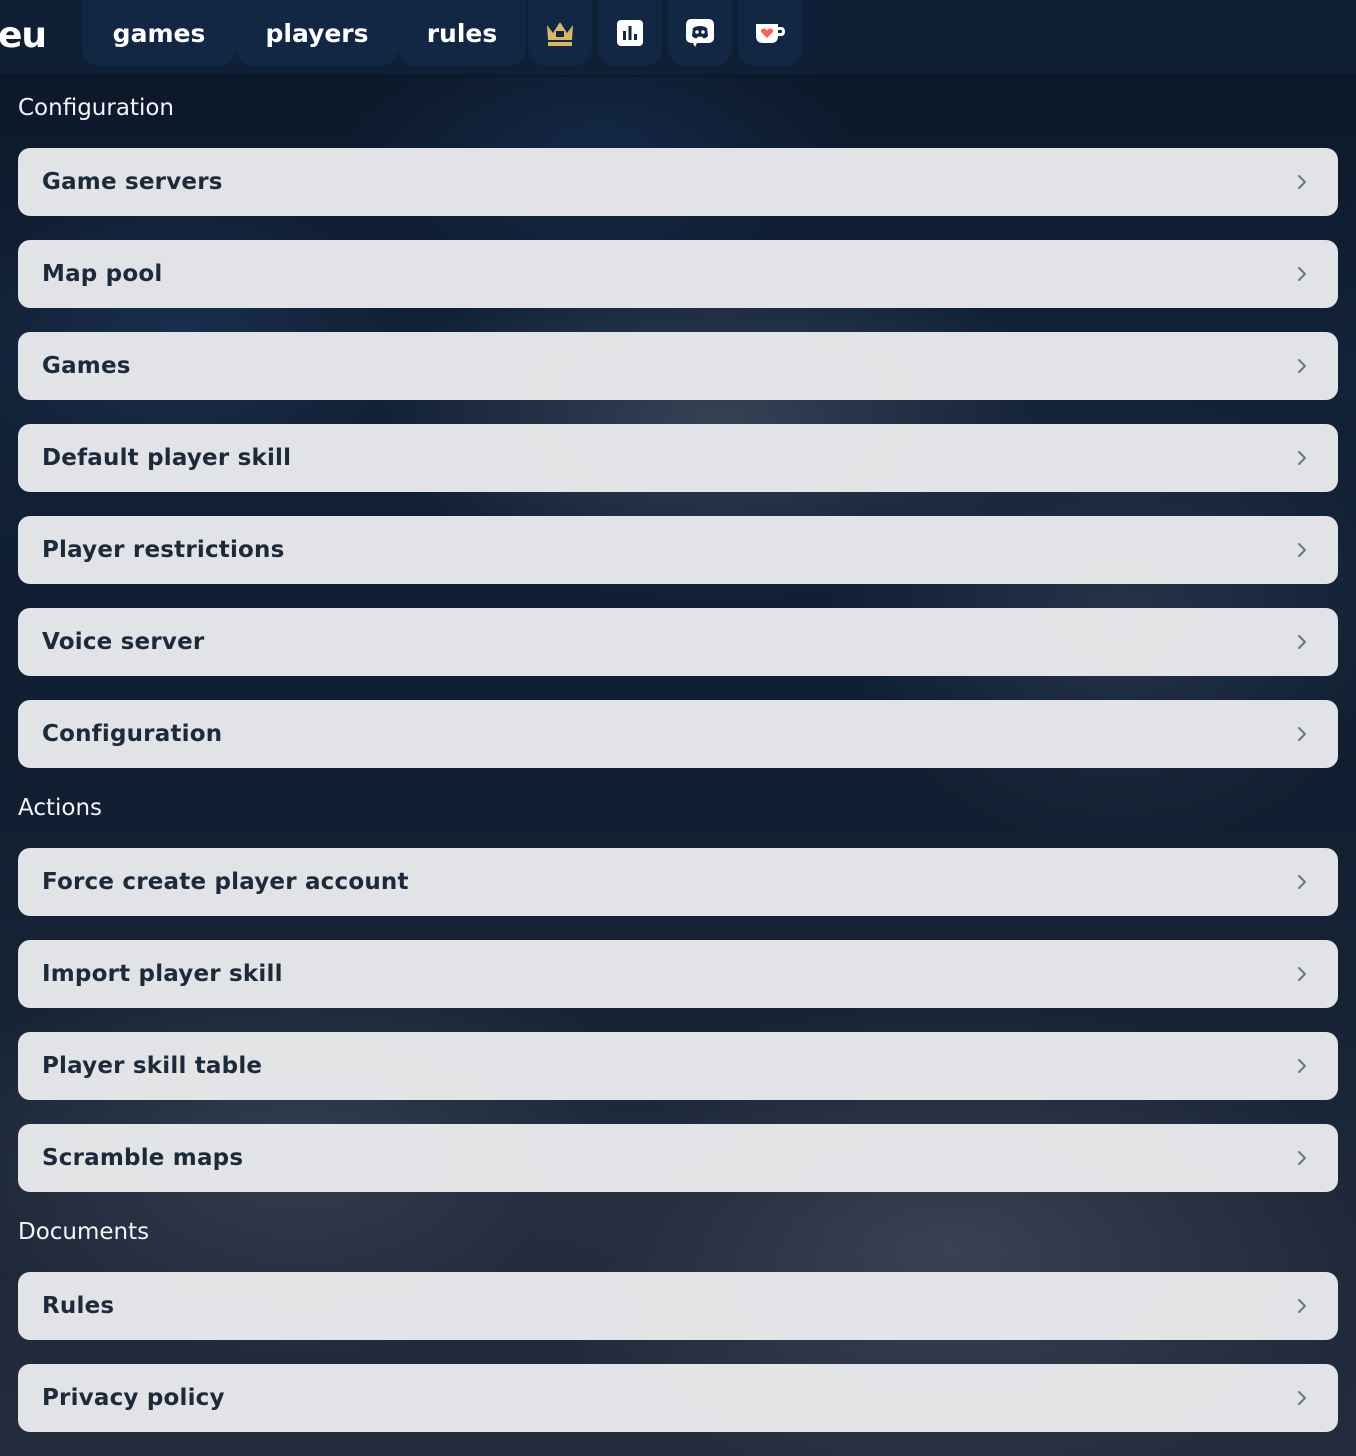  Describe the element at coordinates (167, 458) in the screenshot. I see `settings-item-label: Default player skill` at that location.